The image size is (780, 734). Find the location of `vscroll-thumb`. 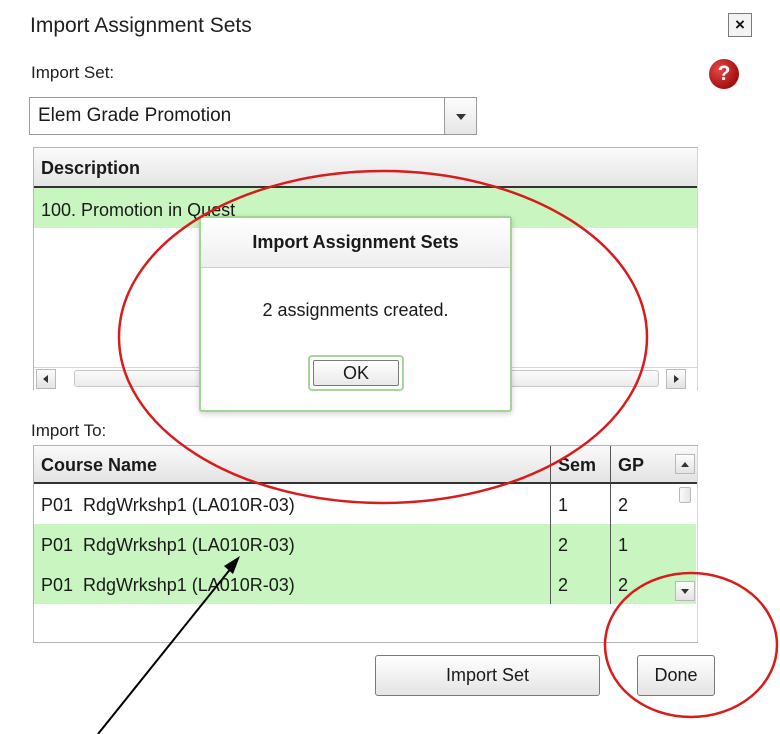

vscroll-thumb is located at coordinates (685, 495).